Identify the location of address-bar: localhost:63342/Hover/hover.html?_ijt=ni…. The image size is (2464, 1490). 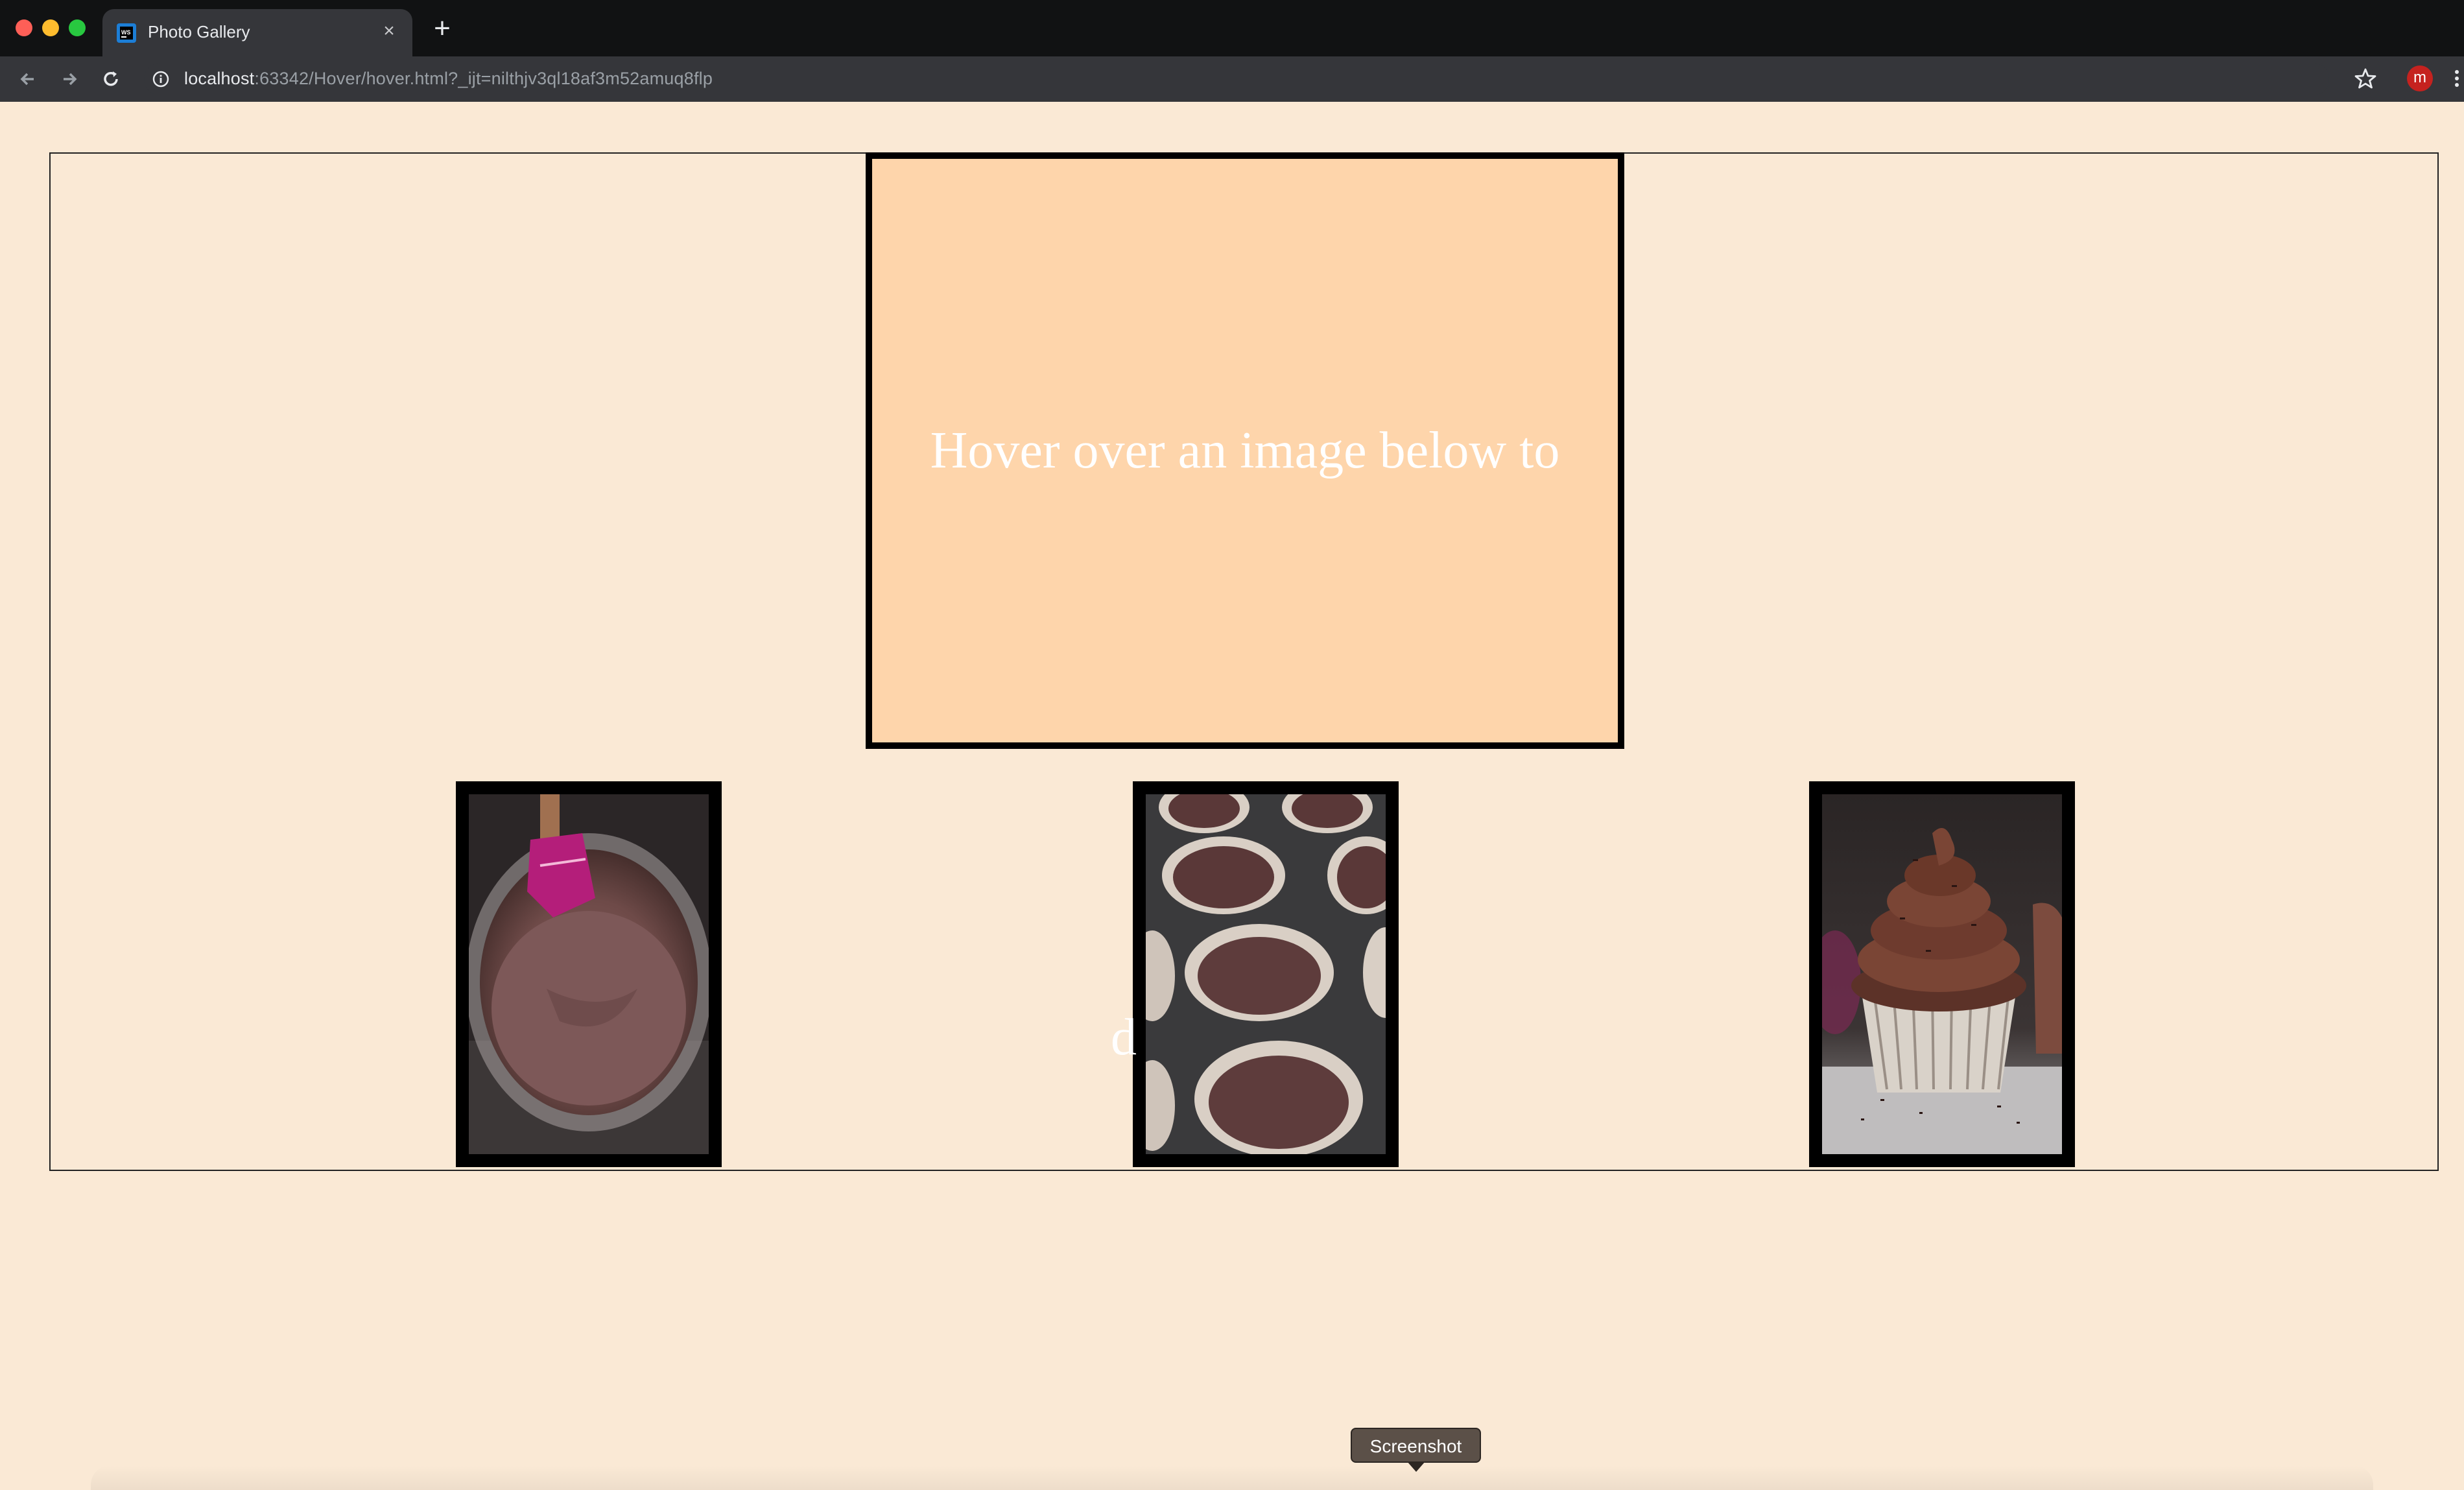
(1236, 79).